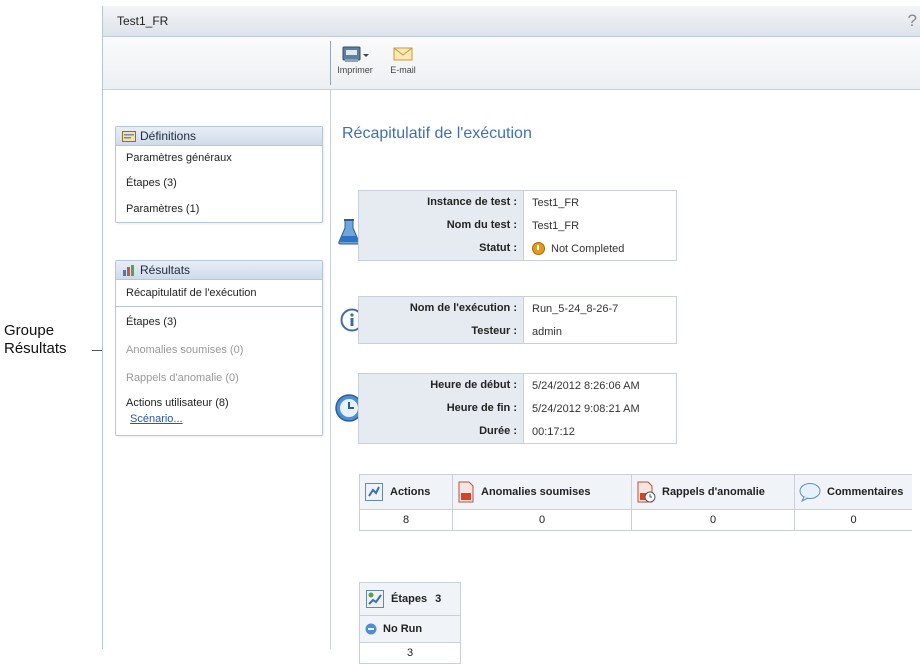 The height and width of the screenshot is (664, 920). I want to click on defects-value: 0, so click(542, 520).